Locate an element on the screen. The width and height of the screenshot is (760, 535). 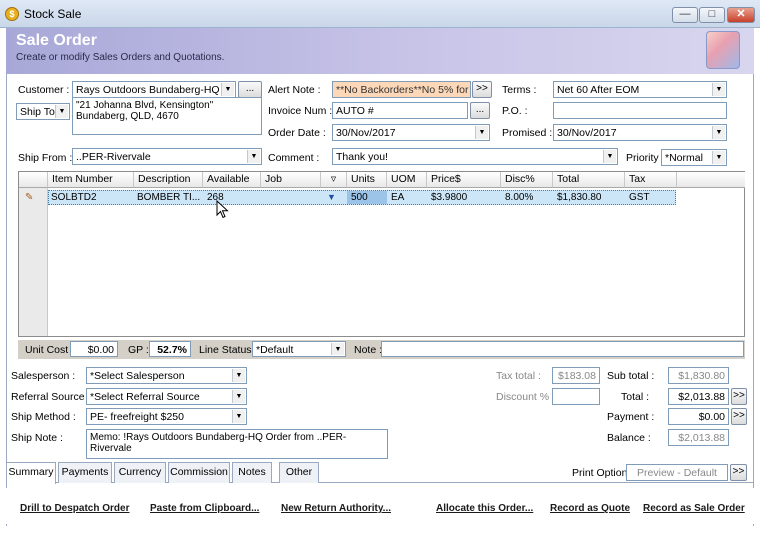
order-date-picker: 30/Nov/2017 ▼ is located at coordinates (411, 132).